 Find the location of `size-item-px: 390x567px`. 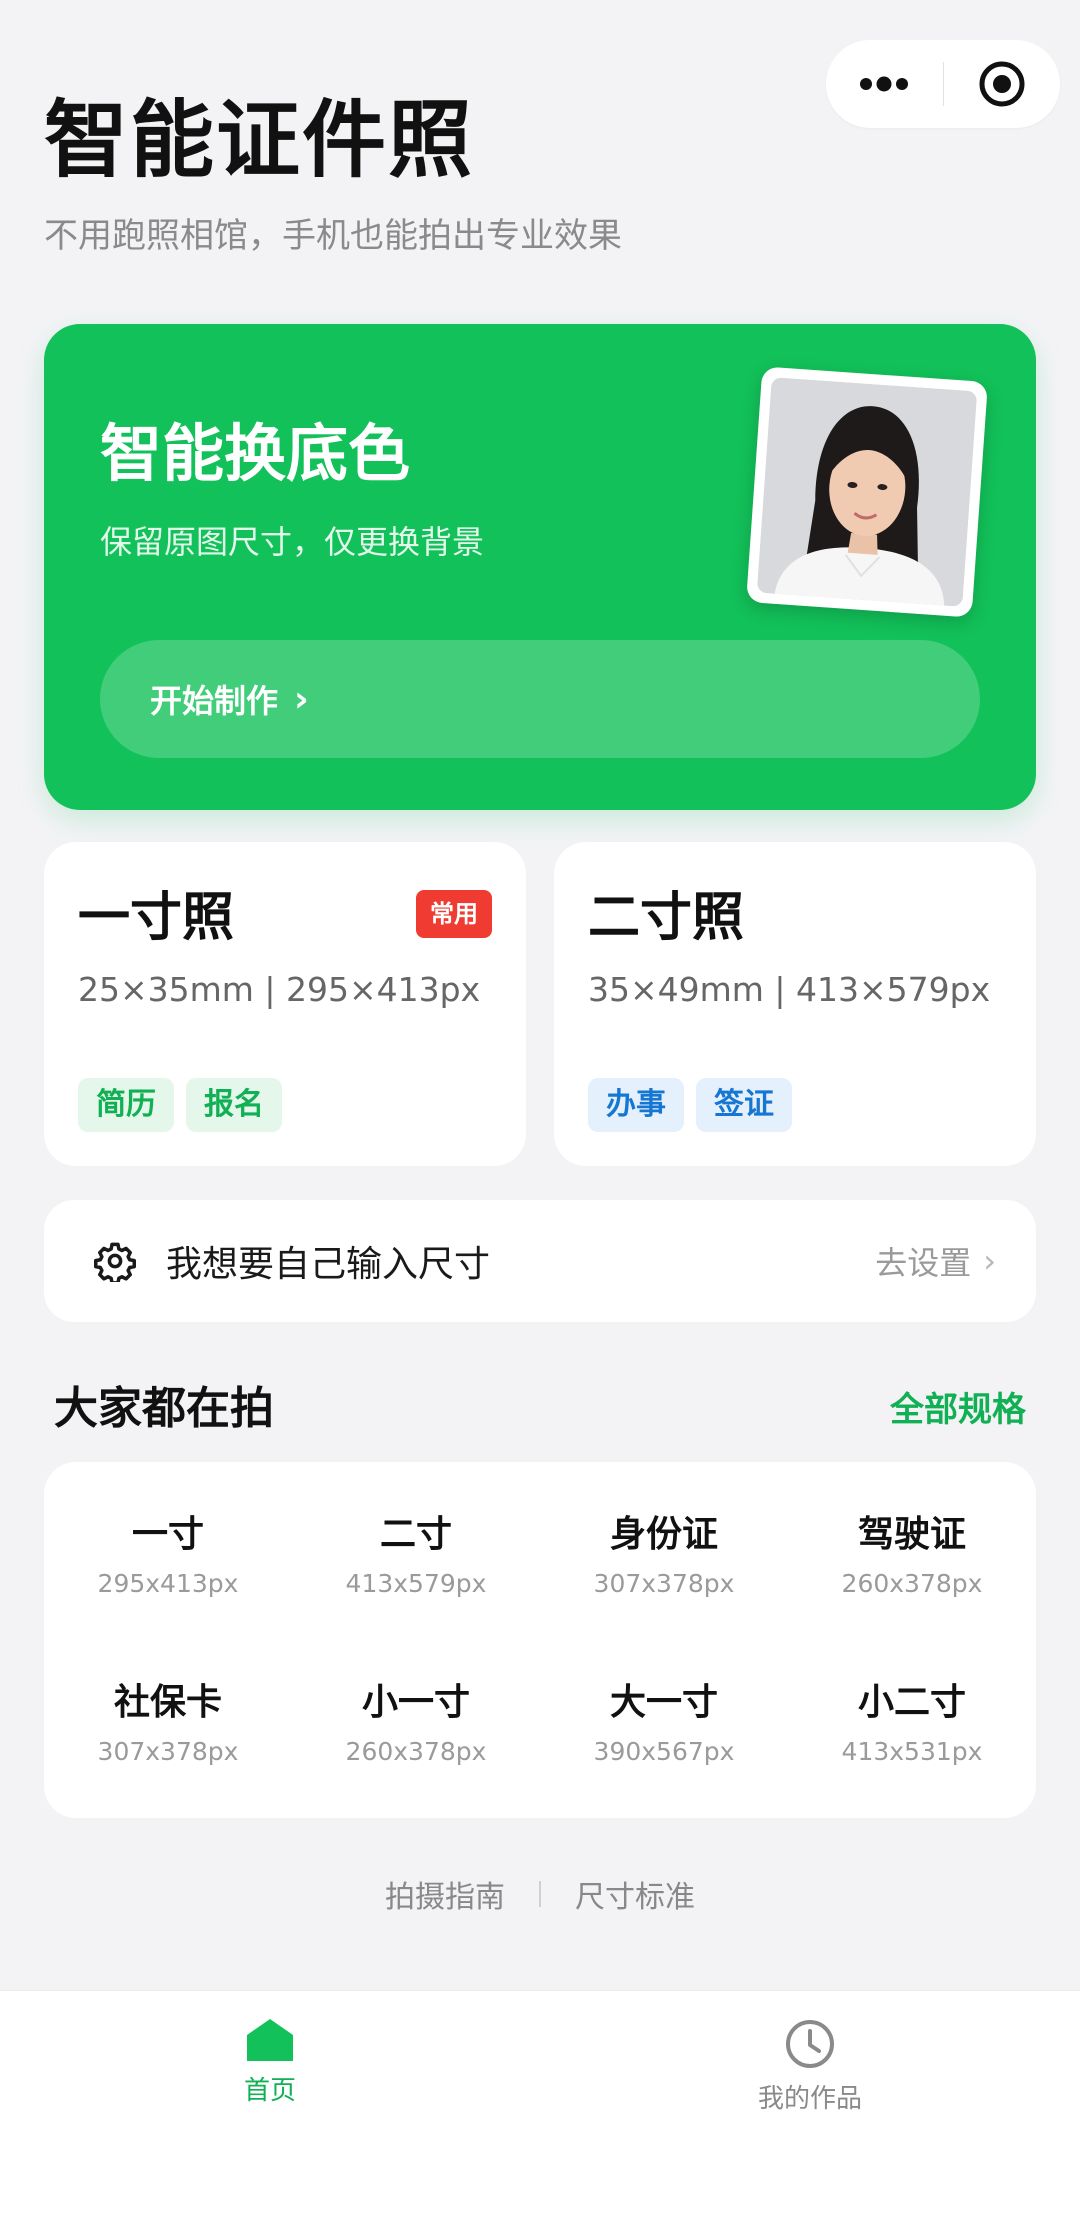

size-item-px: 390x567px is located at coordinates (664, 1751).